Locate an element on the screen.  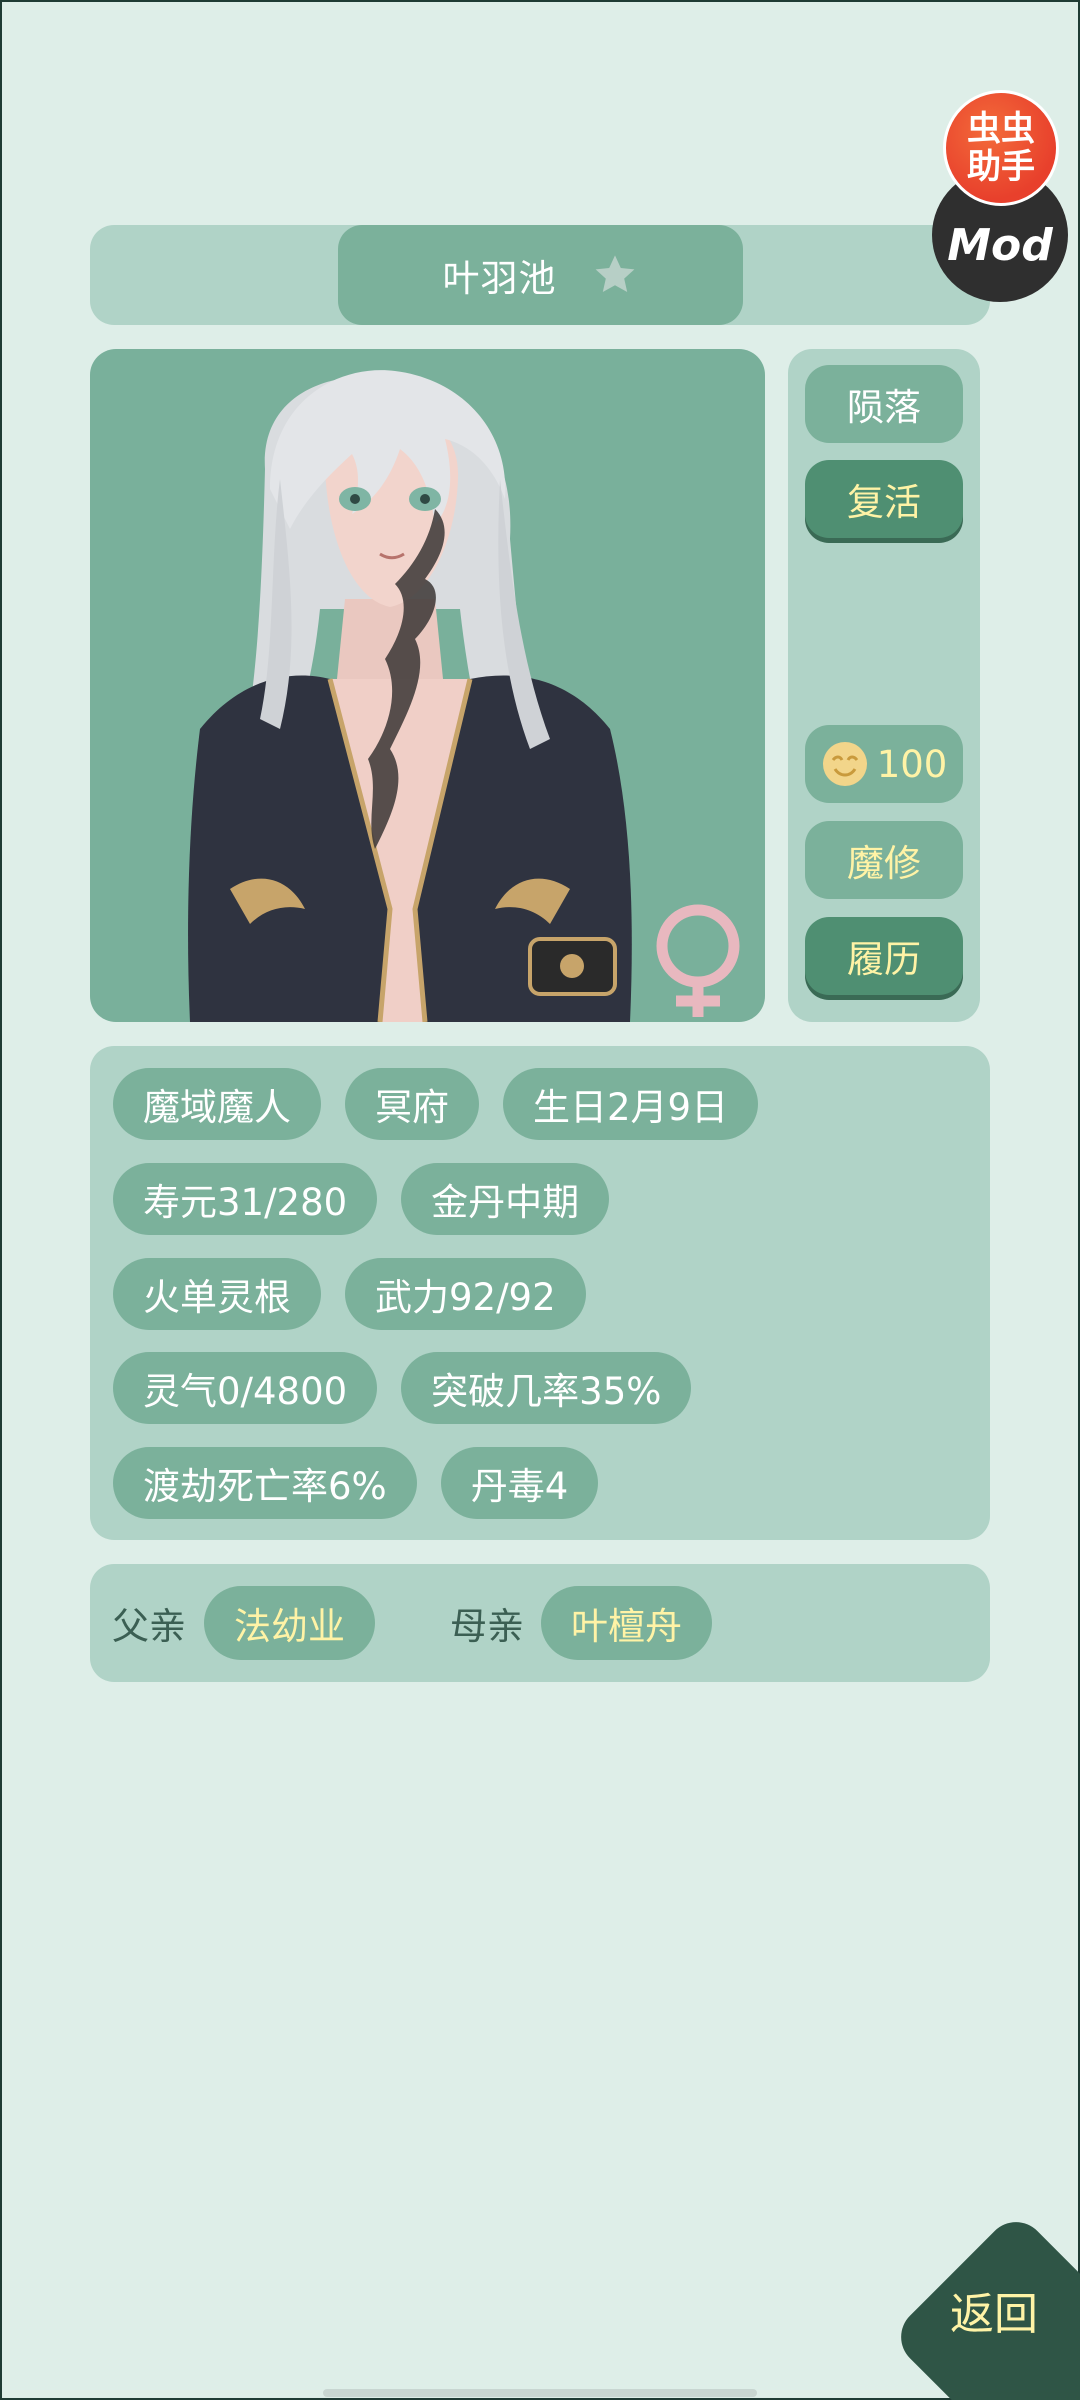
star-icon is located at coordinates (615, 275).